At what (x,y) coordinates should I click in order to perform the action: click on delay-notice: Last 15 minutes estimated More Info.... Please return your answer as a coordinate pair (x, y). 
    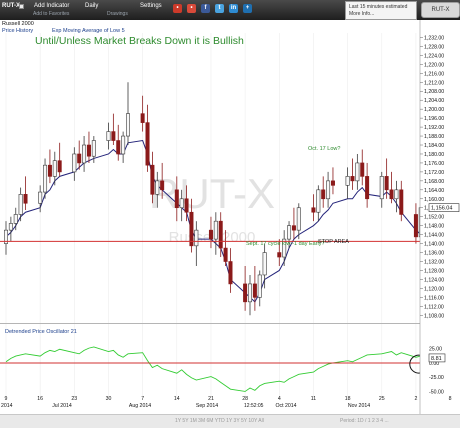
    Looking at the image, I should click on (381, 10).